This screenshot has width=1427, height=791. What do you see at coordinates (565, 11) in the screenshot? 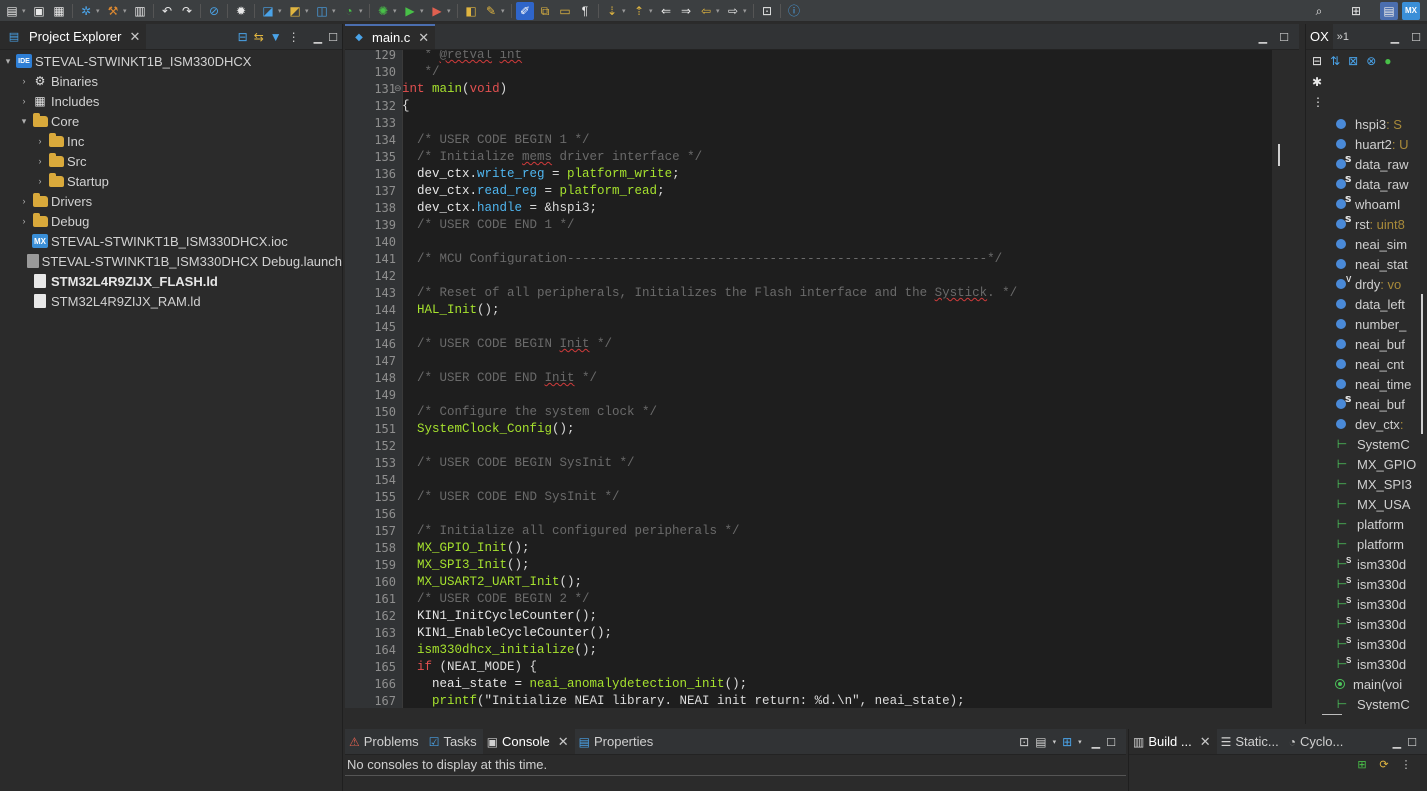
I see `block-selection-icon: ▭` at bounding box center [565, 11].